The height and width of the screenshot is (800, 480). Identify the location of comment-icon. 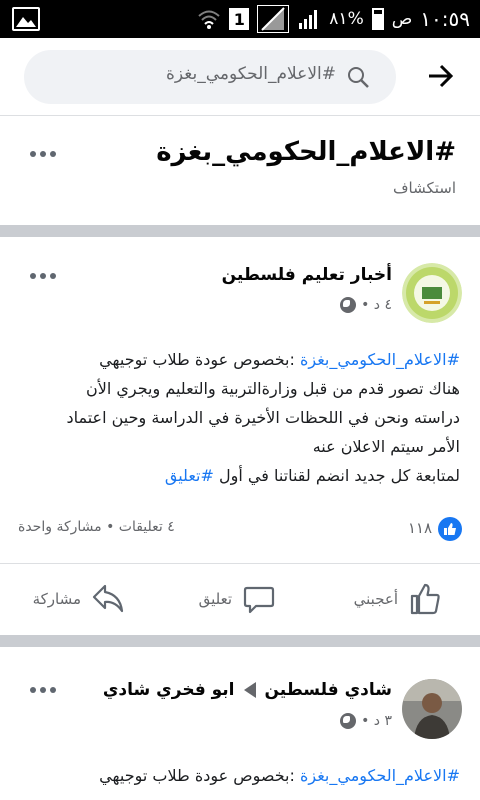
(259, 600).